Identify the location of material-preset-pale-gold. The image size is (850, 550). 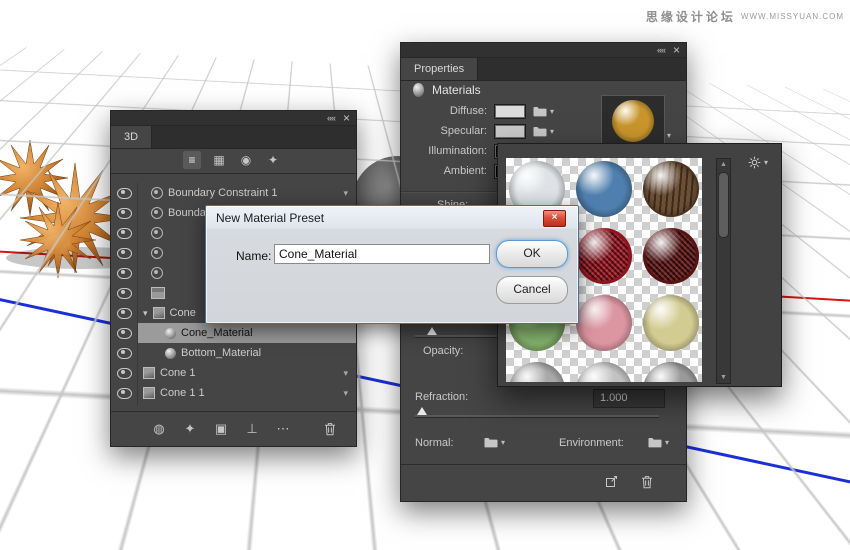
(671, 323).